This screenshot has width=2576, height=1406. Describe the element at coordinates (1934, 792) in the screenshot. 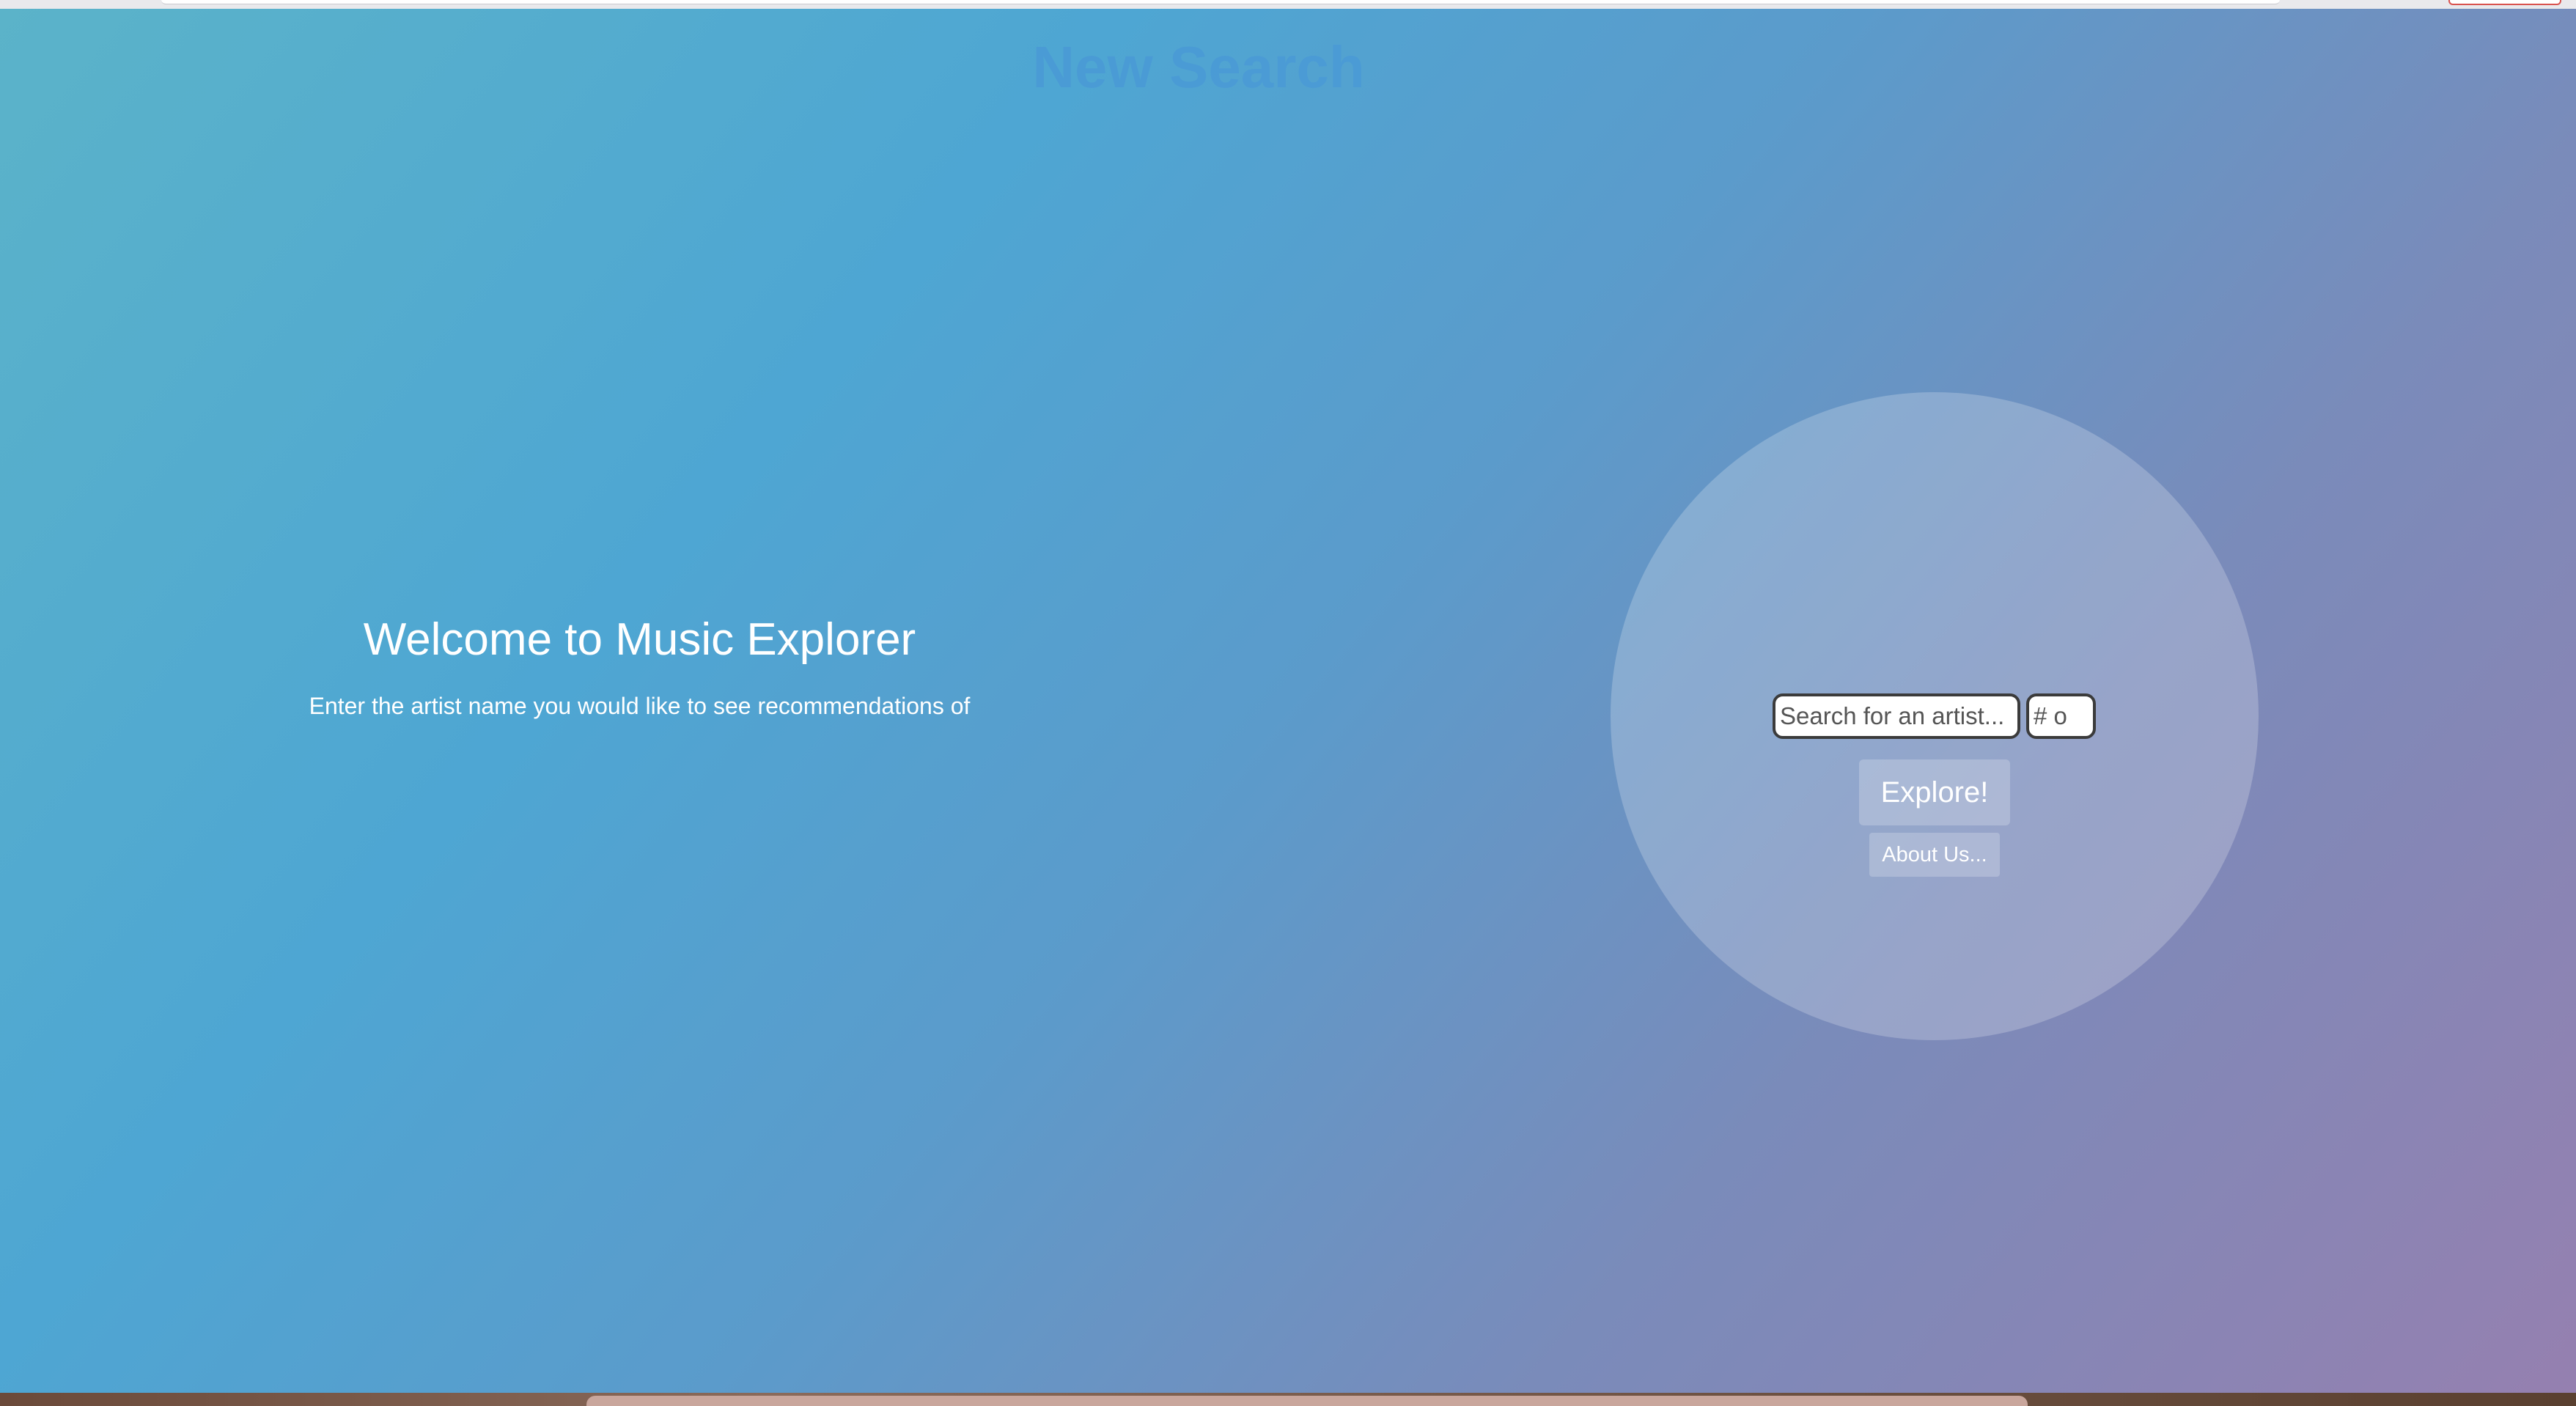

I see `explore-button: Explore!` at that location.